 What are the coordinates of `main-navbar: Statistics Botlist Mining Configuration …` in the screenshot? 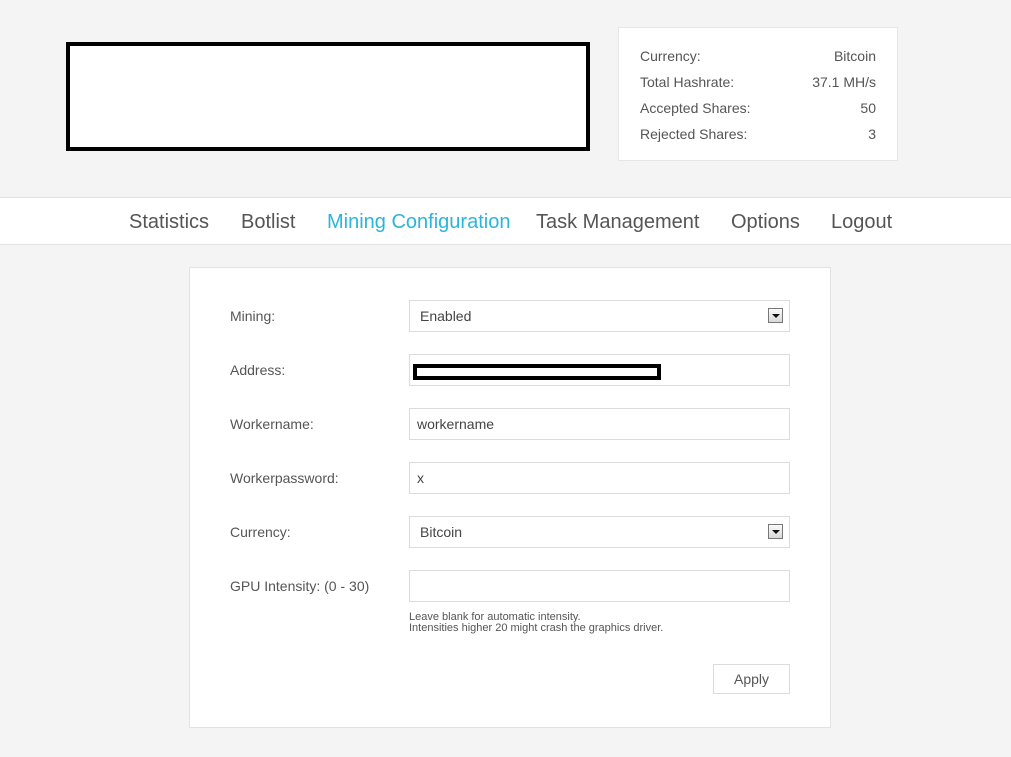 It's located at (505, 221).